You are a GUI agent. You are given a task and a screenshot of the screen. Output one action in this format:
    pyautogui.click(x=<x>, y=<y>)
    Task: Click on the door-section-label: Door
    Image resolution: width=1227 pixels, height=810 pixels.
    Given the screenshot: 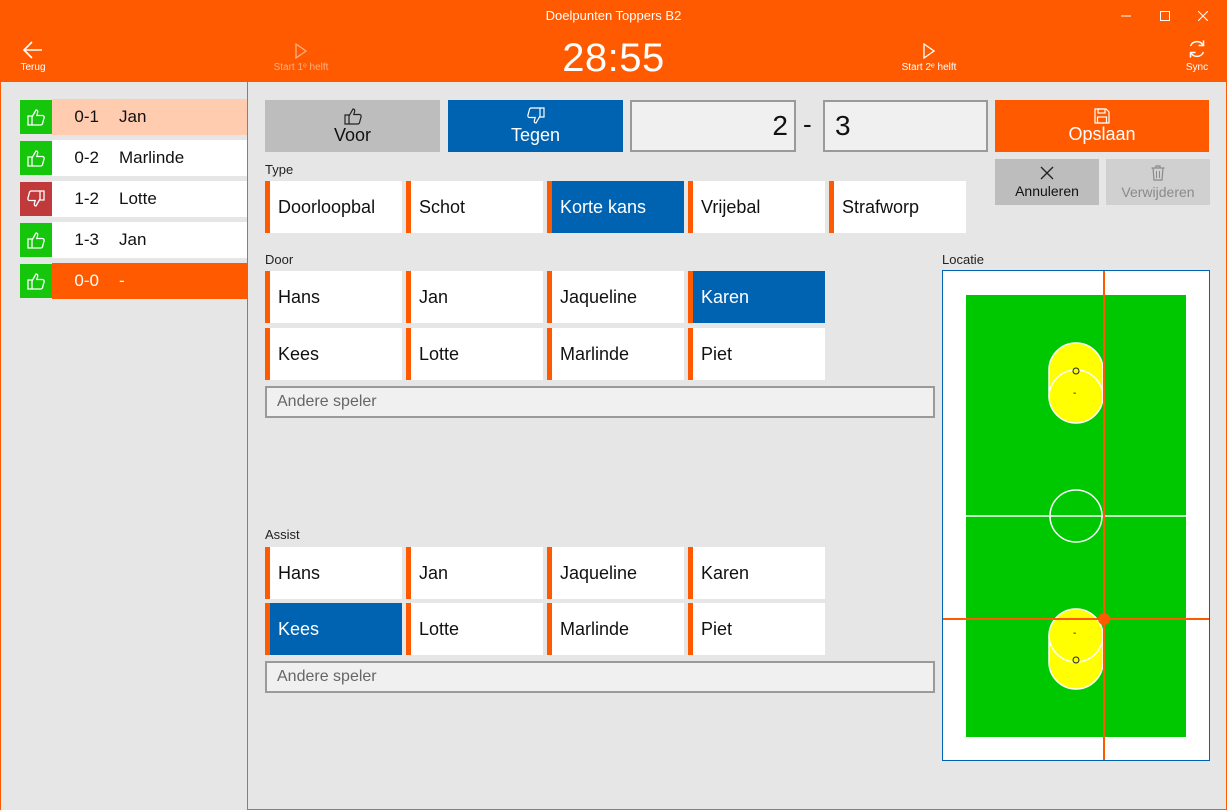 What is the action you would take?
    pyautogui.click(x=279, y=259)
    